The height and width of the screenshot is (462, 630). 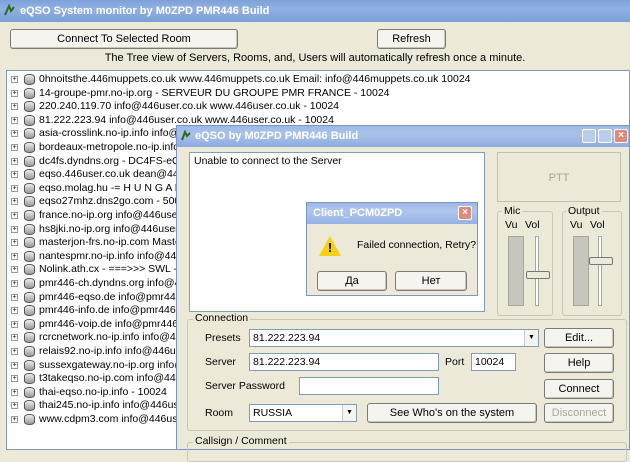 I want to click on room-value: RUSSIA, so click(x=273, y=413).